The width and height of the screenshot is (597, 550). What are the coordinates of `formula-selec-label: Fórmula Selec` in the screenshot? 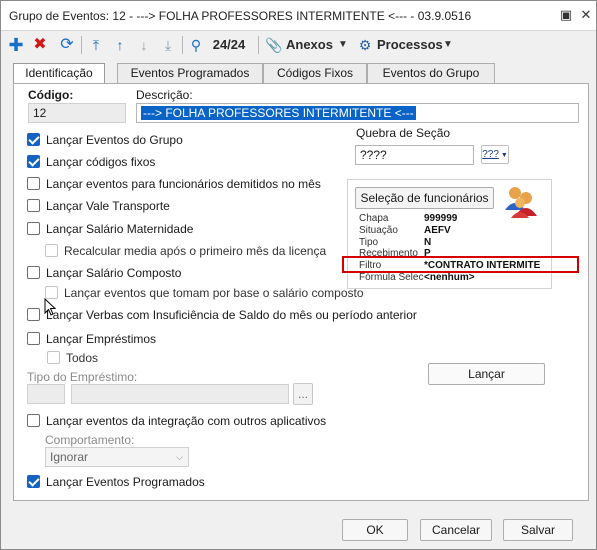 It's located at (391, 277).